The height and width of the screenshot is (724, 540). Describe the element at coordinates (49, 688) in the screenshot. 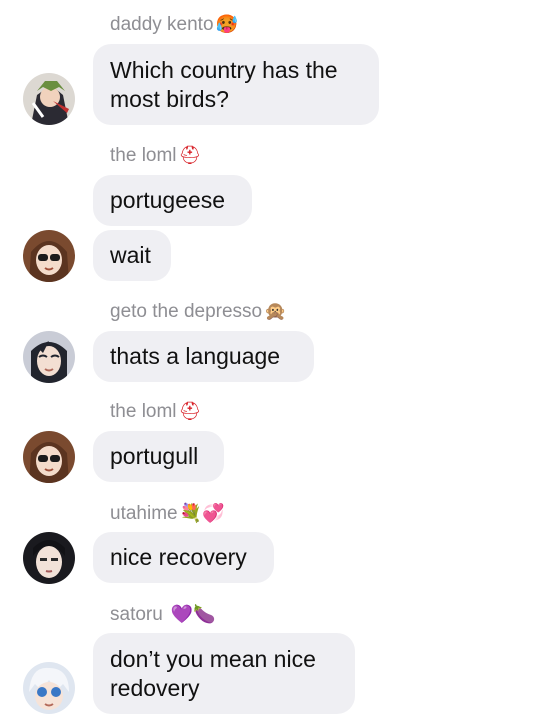

I see `avatar-satoru` at that location.